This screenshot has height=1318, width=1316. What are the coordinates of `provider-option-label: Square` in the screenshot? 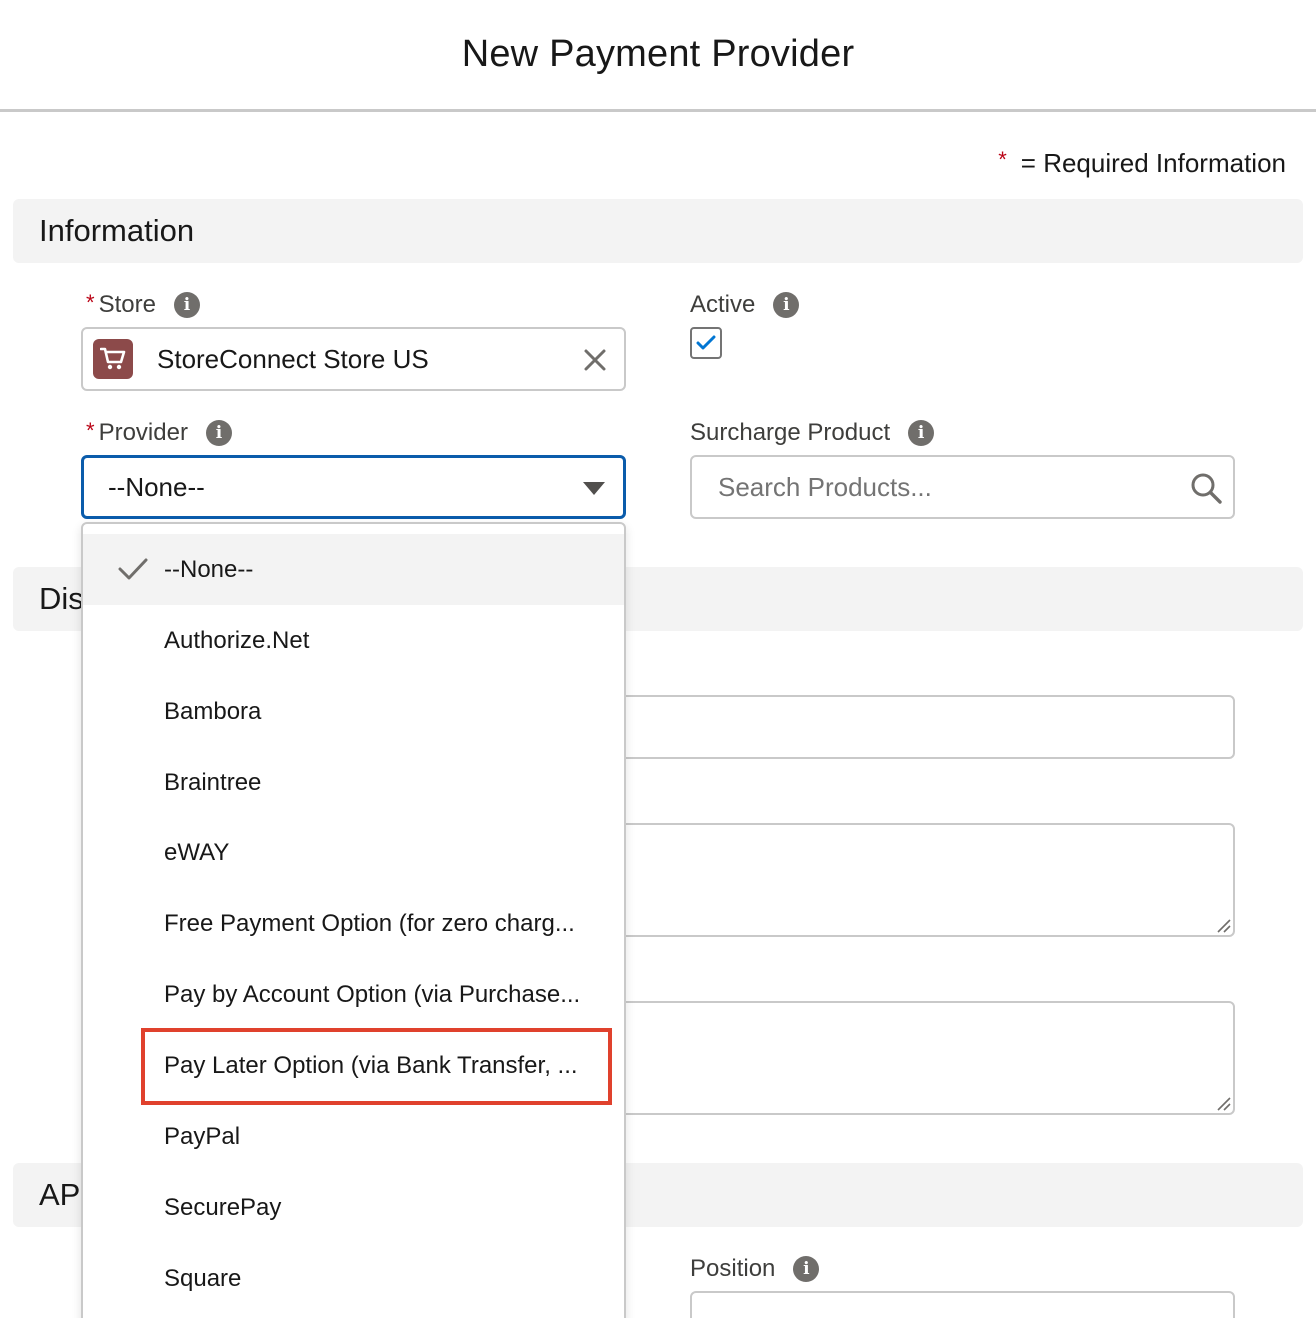 It's located at (203, 1278).